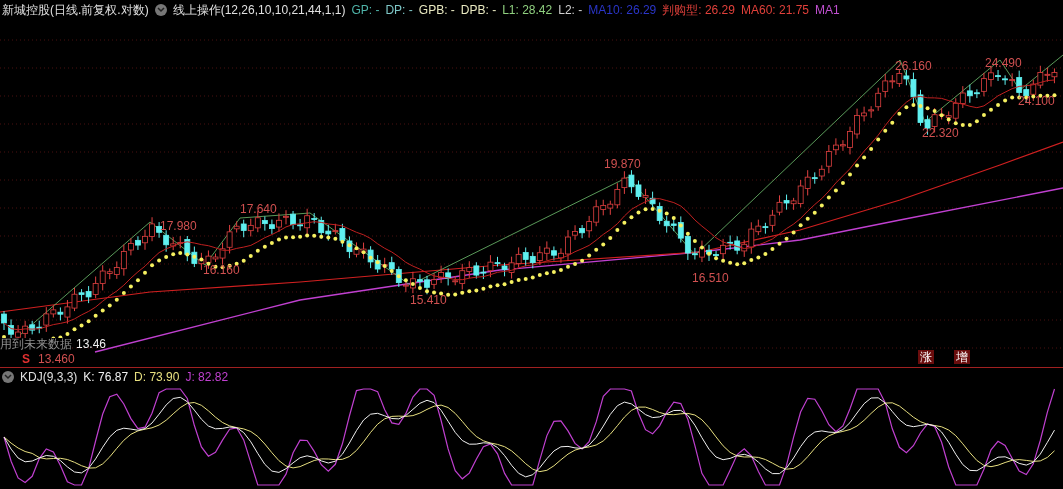  What do you see at coordinates (106, 377) in the screenshot?
I see `kdj-reading: K: 76.87` at bounding box center [106, 377].